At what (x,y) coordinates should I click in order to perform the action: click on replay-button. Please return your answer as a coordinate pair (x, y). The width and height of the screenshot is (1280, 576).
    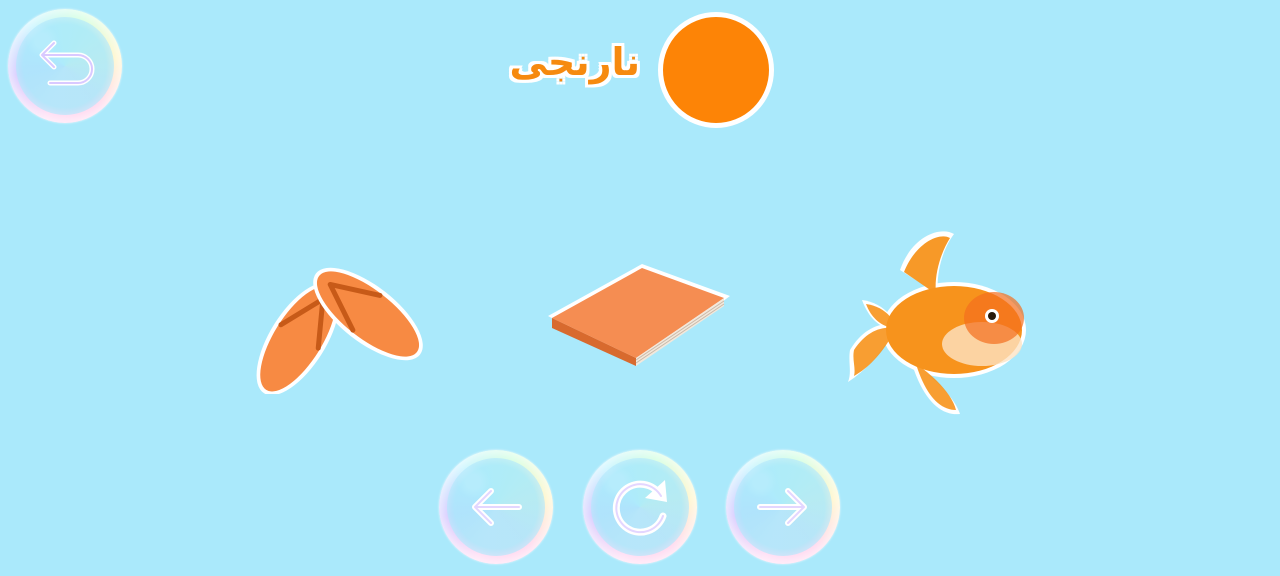
    Looking at the image, I should click on (640, 507).